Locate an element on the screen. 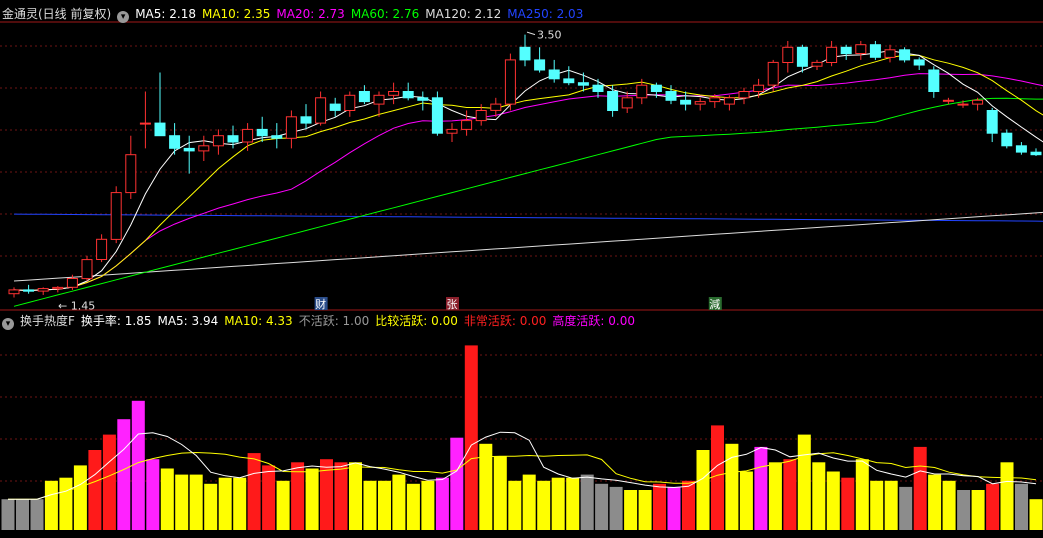 The width and height of the screenshot is (1043, 538). event-marker-label: 张 is located at coordinates (452, 304).